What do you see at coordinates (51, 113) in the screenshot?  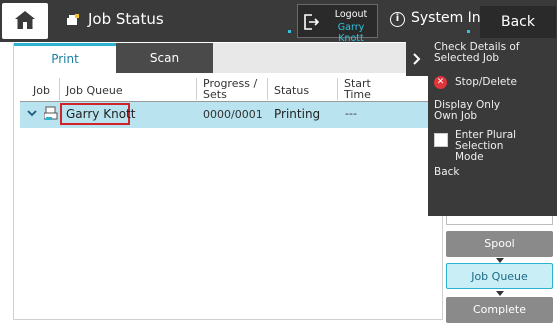 I see `print-job-icon` at bounding box center [51, 113].